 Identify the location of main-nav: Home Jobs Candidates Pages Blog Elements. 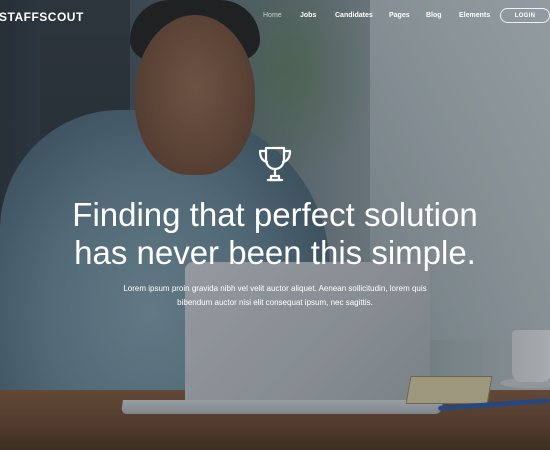
(275, 18).